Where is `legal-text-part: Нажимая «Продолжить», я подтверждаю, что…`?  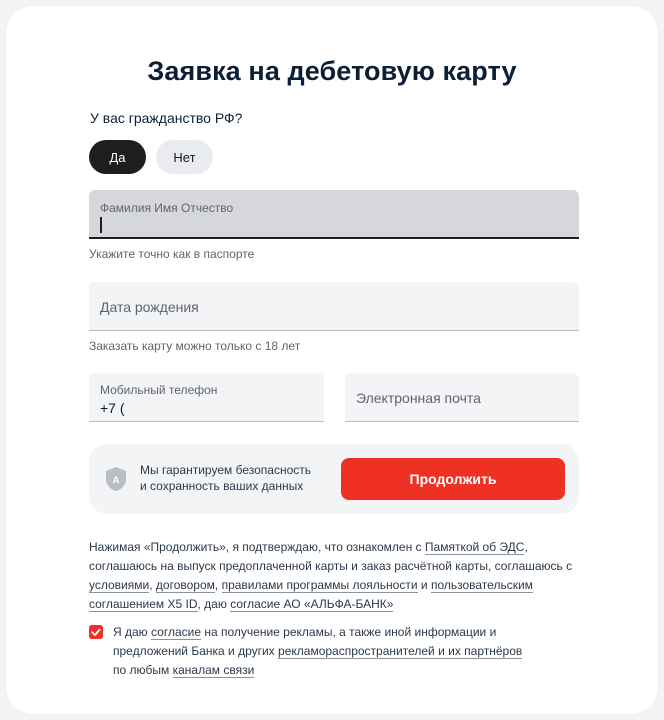
legal-text-part: Нажимая «Продолжить», я подтверждаю, что… is located at coordinates (255, 547).